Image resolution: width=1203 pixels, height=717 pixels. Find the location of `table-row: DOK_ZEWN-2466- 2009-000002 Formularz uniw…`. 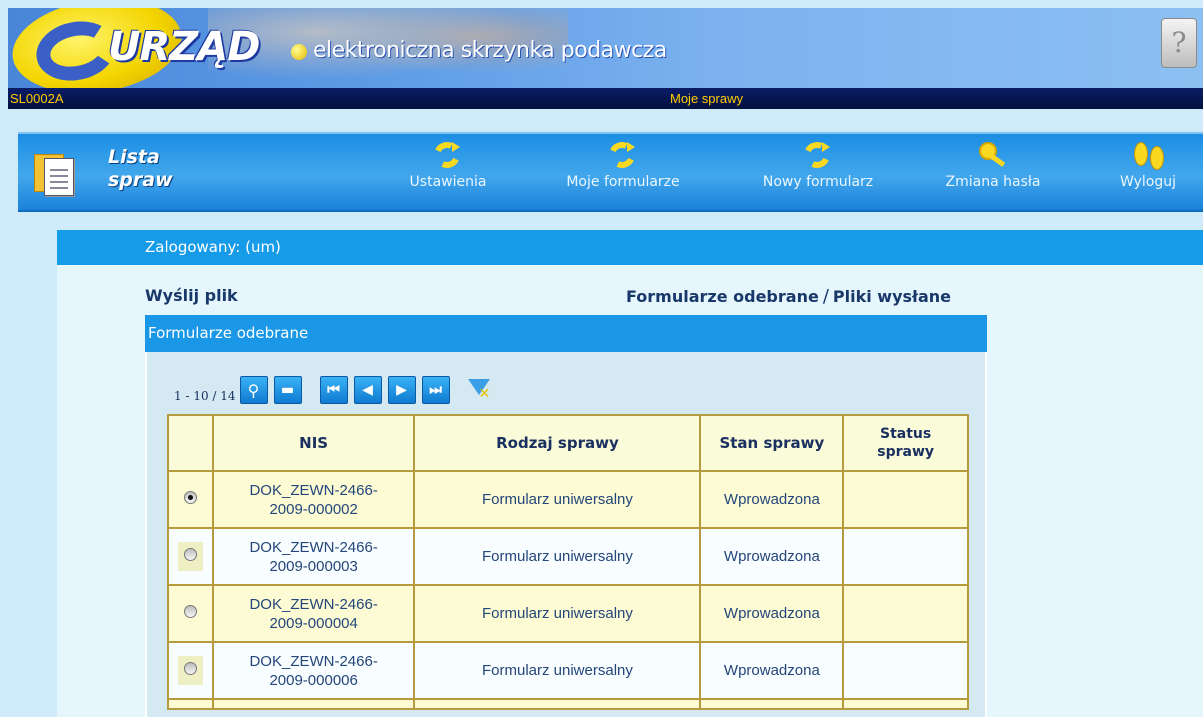

table-row: DOK_ZEWN-2466- 2009-000002 Formularz uniw… is located at coordinates (568, 499).